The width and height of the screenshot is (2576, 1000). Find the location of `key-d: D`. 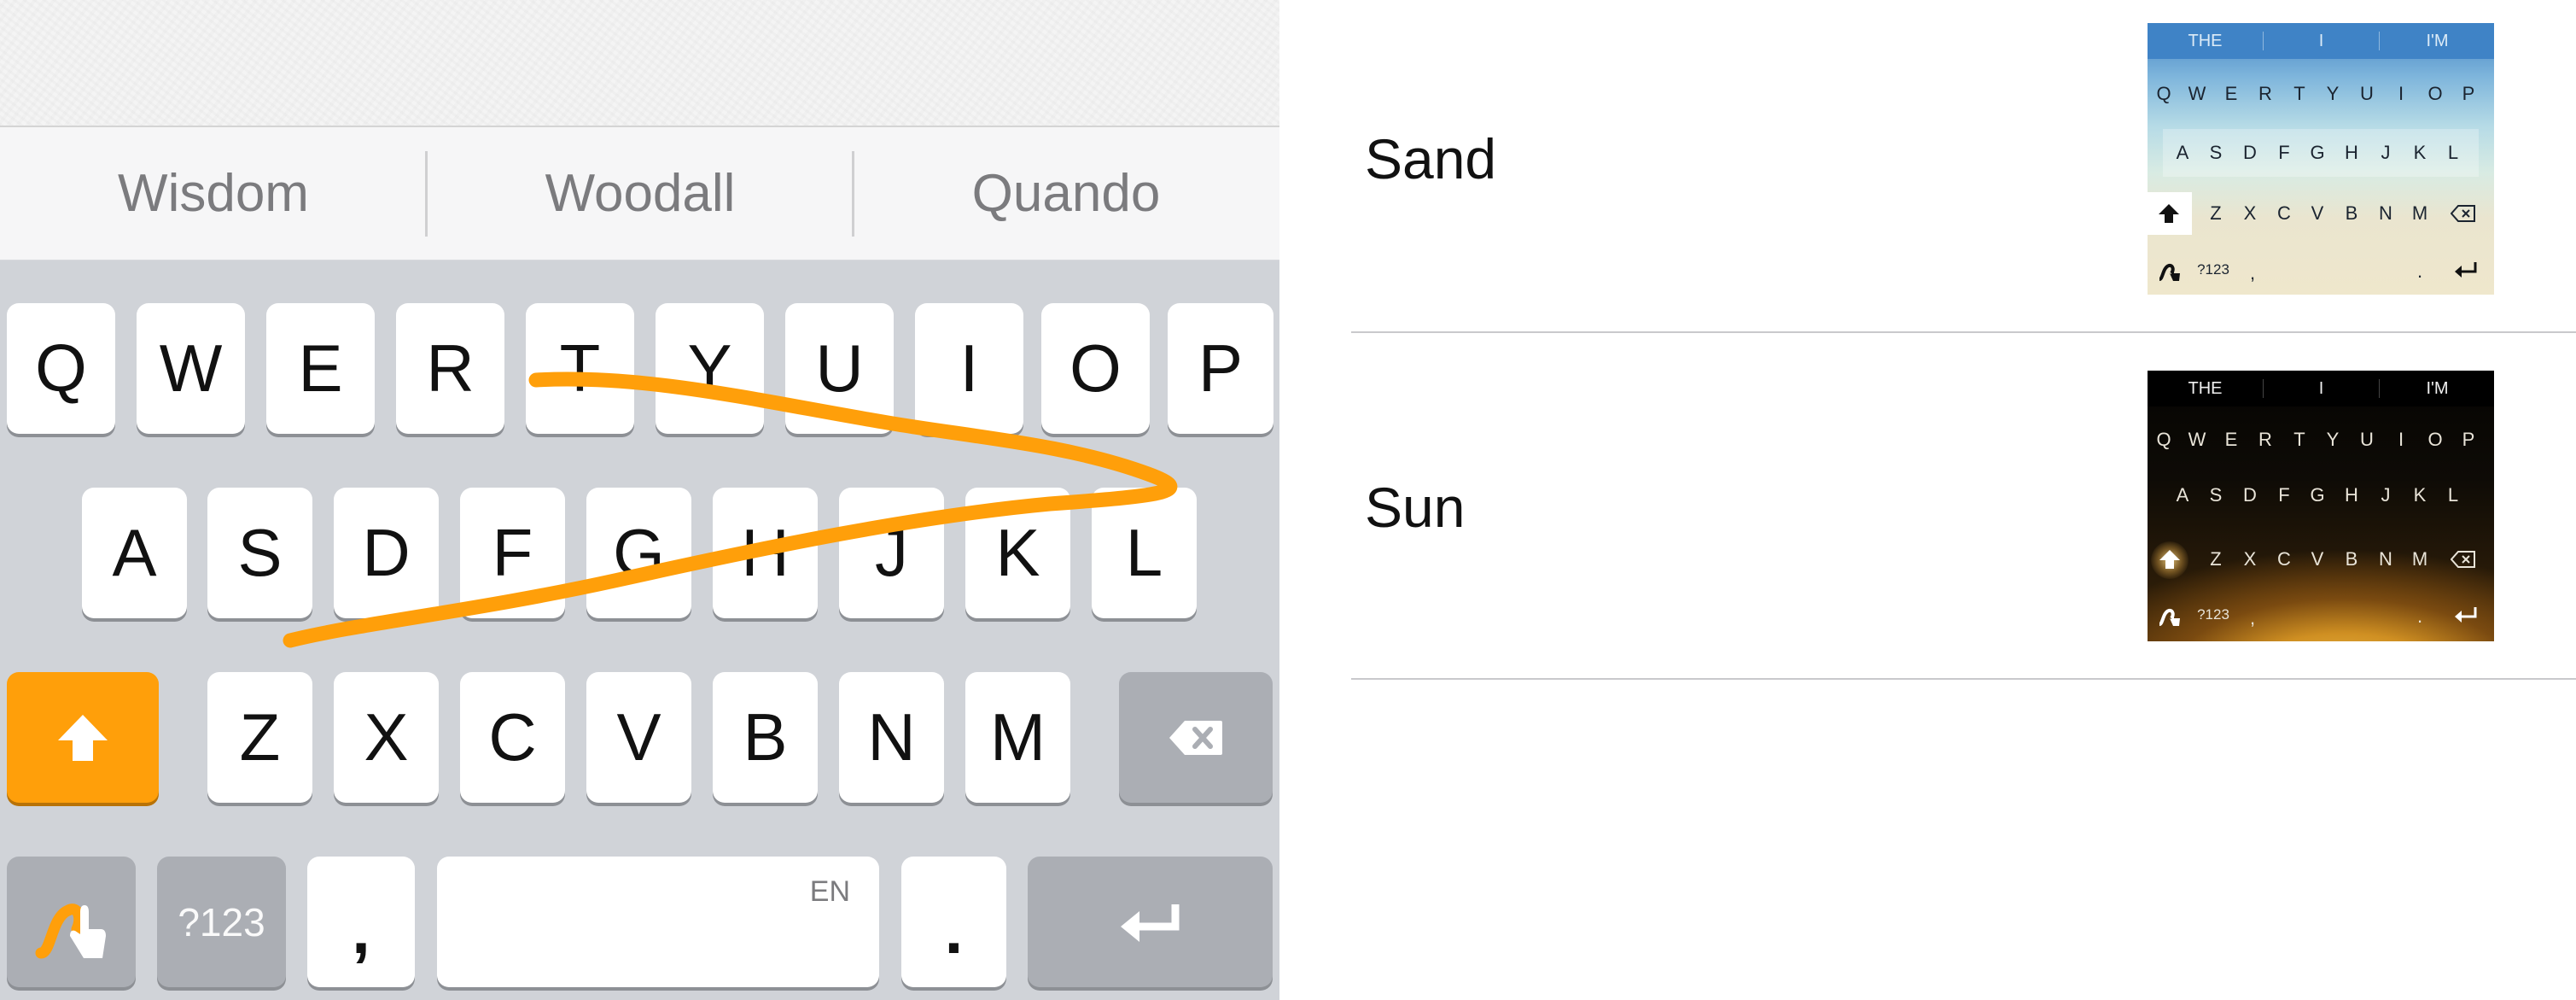

key-d: D is located at coordinates (386, 553).